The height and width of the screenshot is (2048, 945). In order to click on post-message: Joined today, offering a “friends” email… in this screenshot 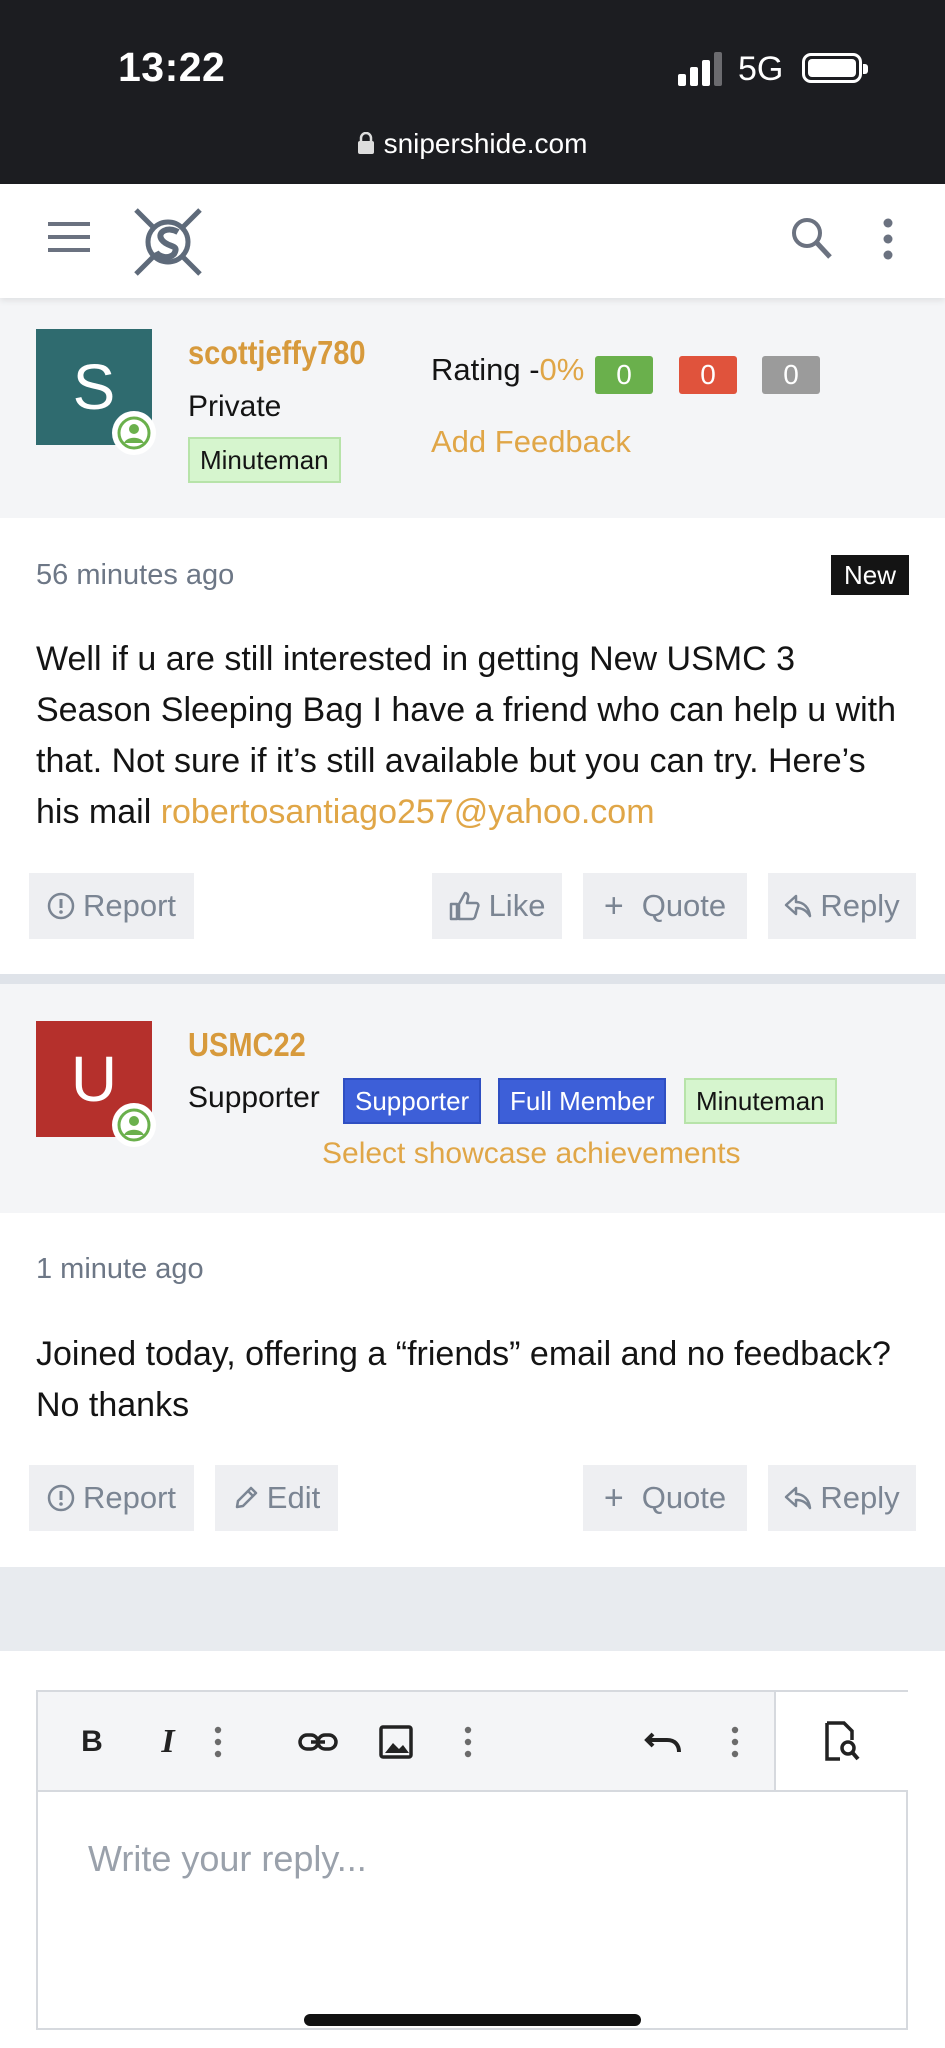, I will do `click(466, 1380)`.